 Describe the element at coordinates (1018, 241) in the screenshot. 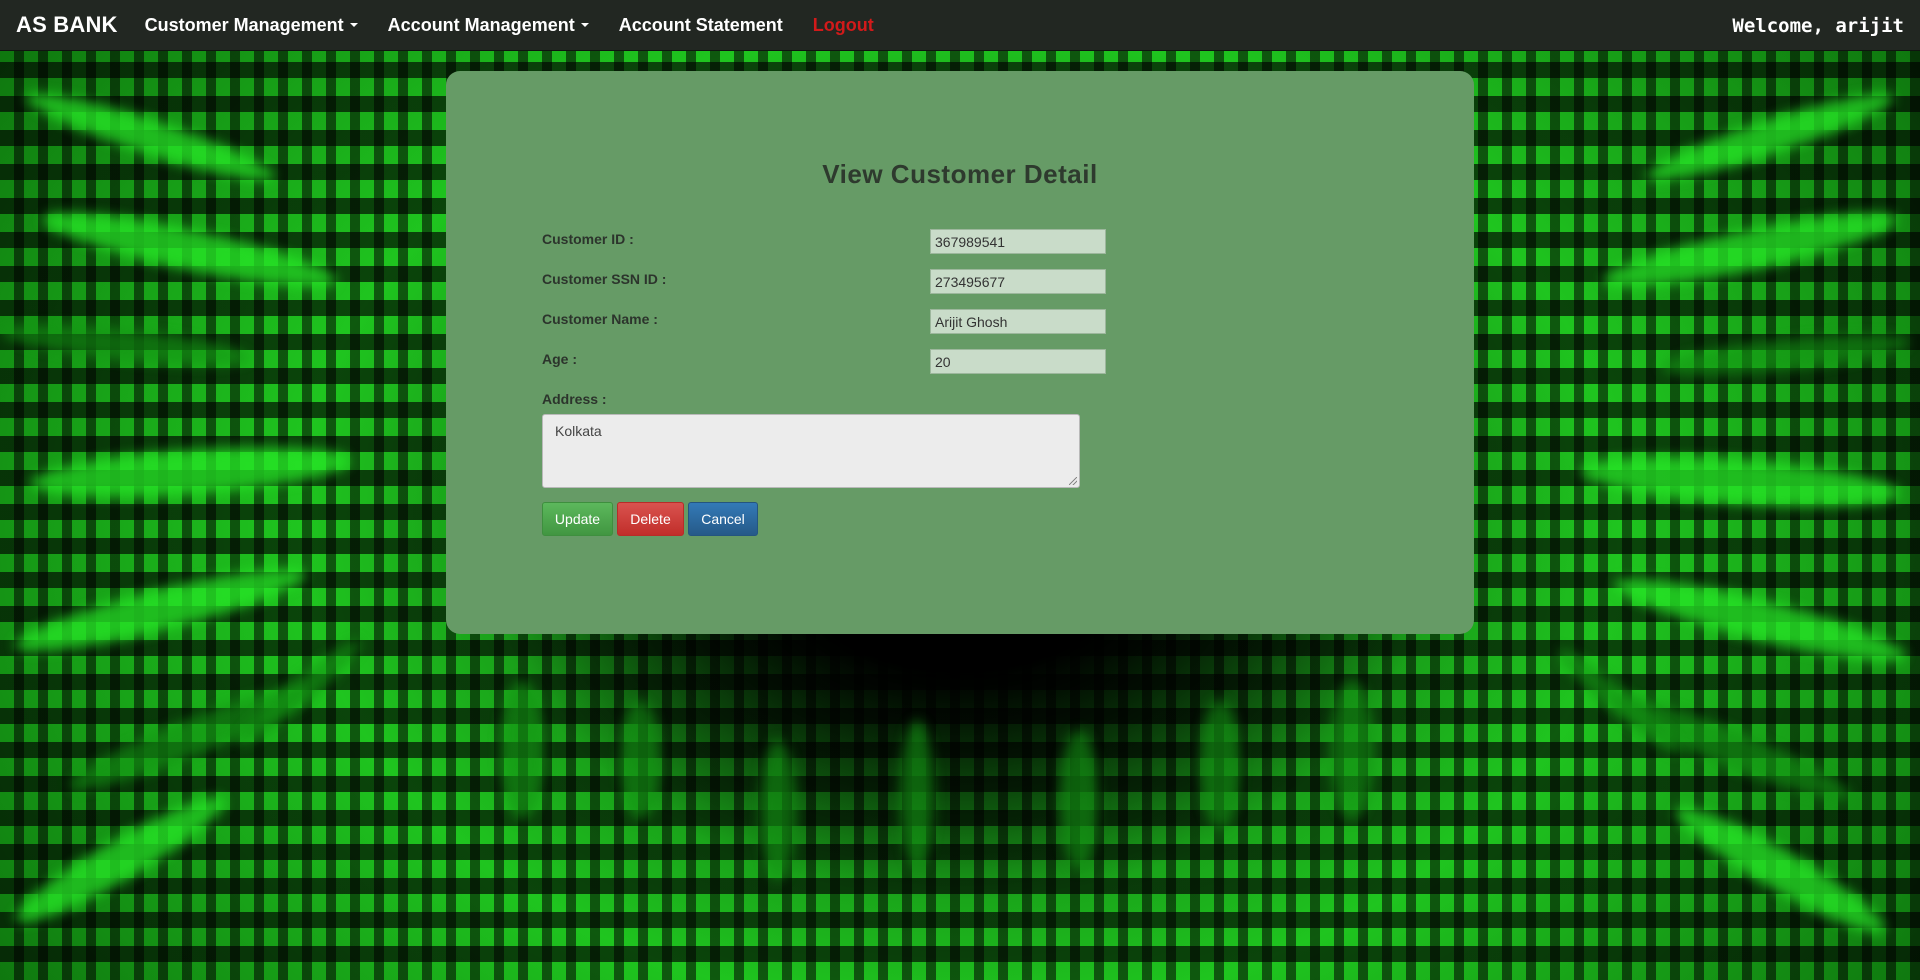

I see `customer-id-field: 367989541` at that location.